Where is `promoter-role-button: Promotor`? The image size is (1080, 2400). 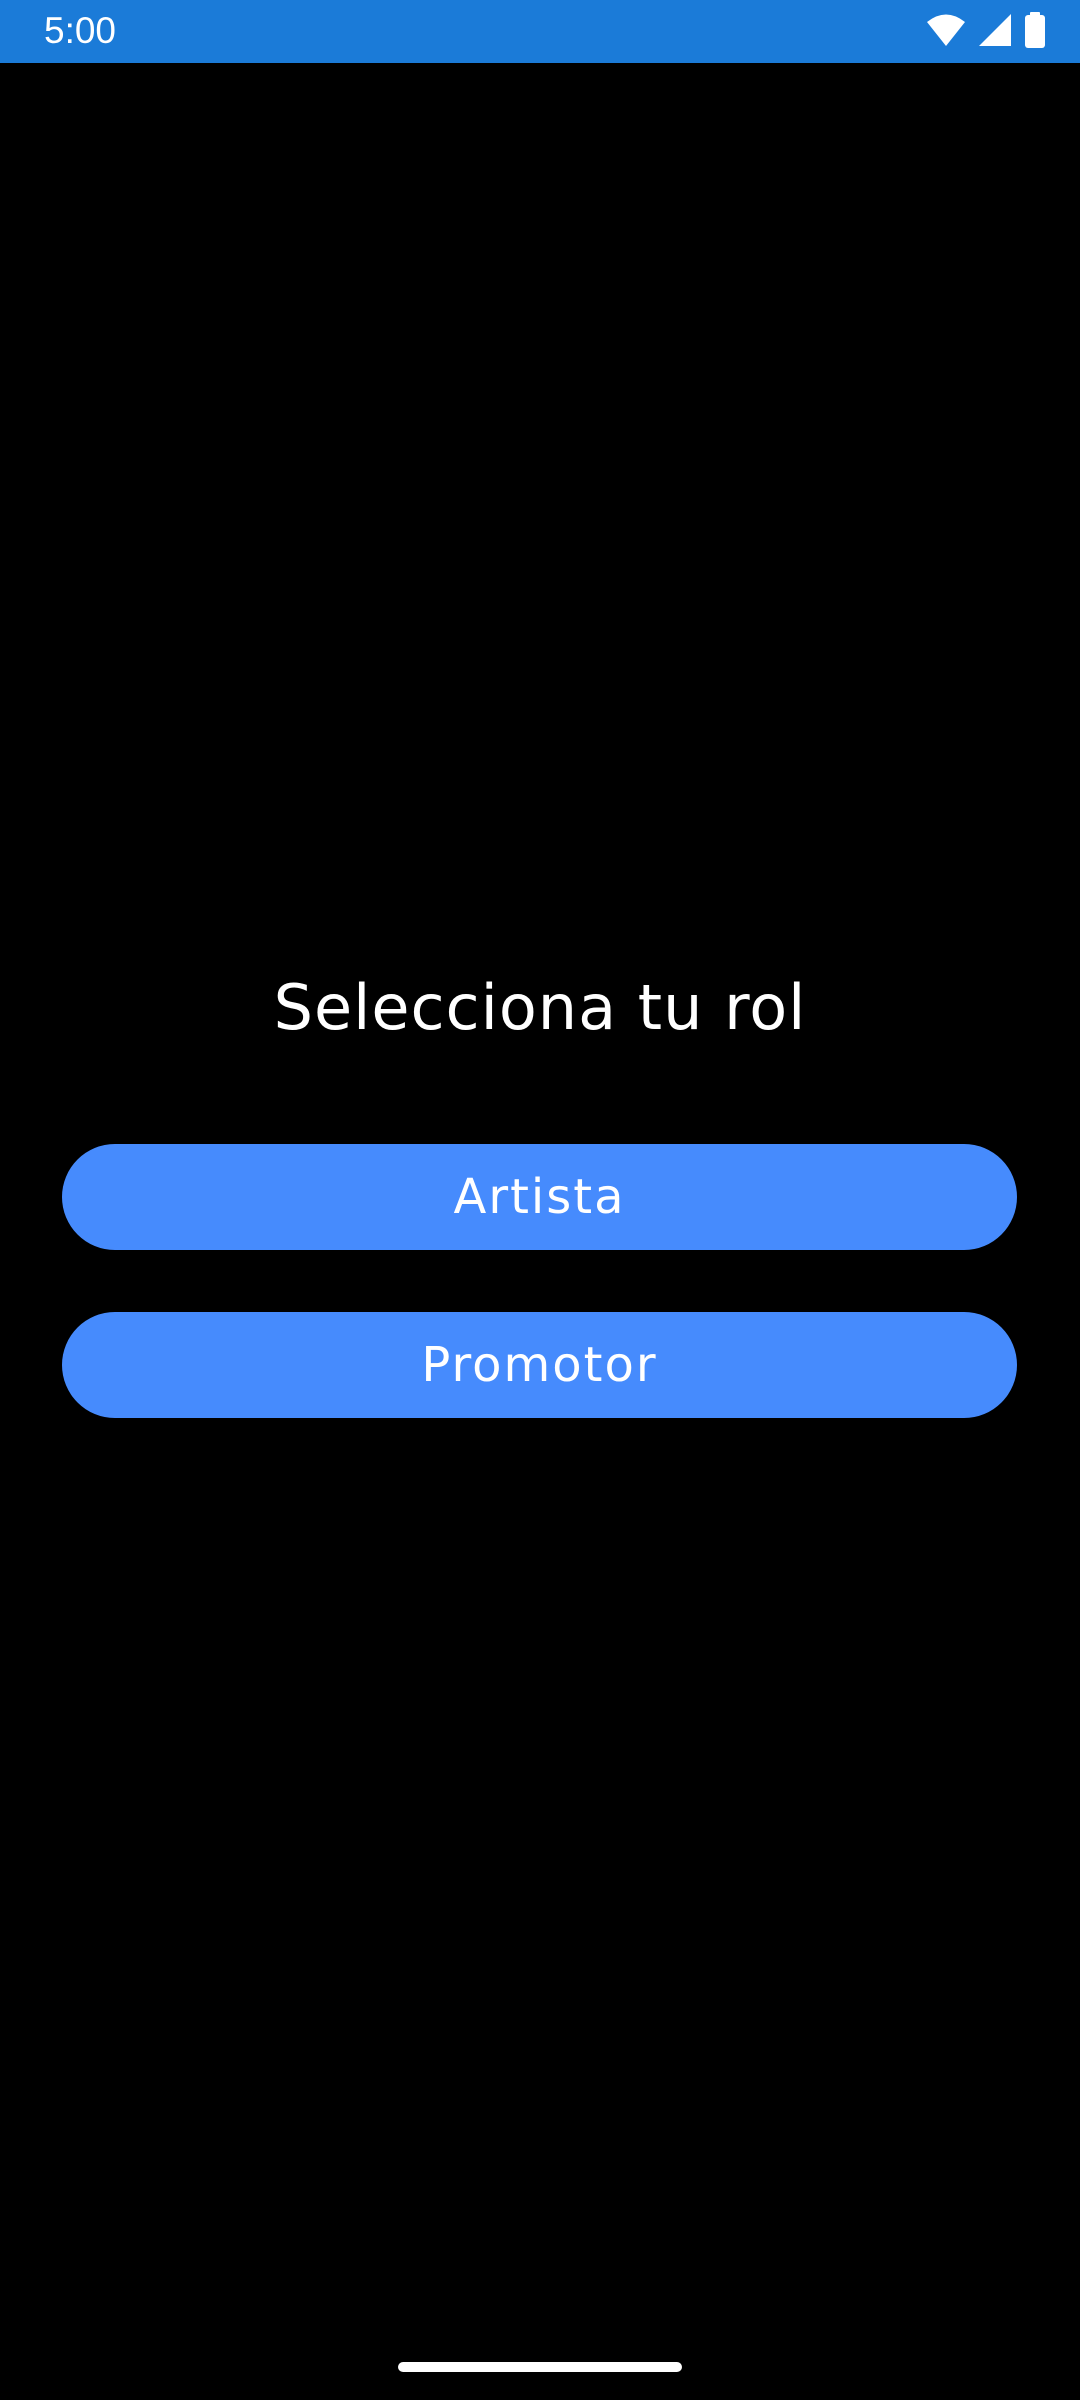 promoter-role-button: Promotor is located at coordinates (539, 1365).